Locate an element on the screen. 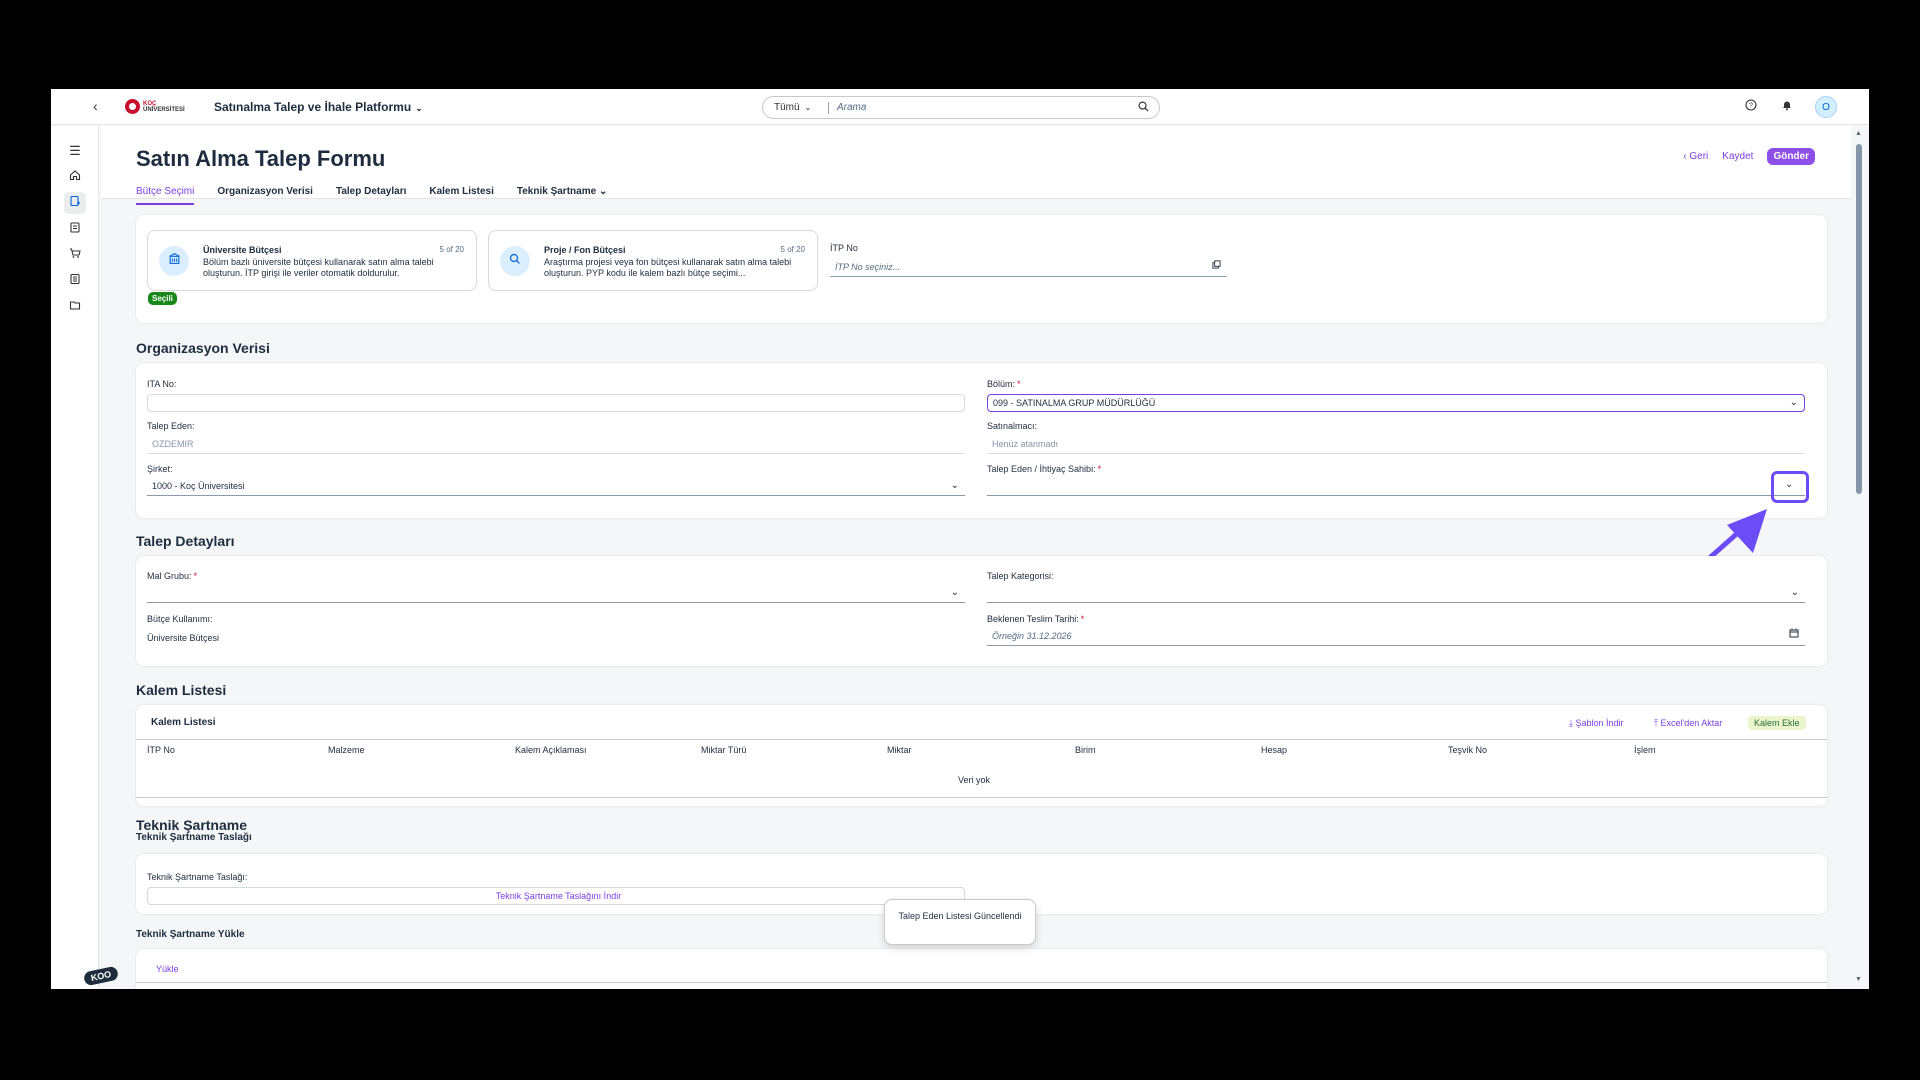 The image size is (1920, 1080). teslim-tarihi-label: Beklenen Teslim Tarihi: * is located at coordinates (1035, 619).